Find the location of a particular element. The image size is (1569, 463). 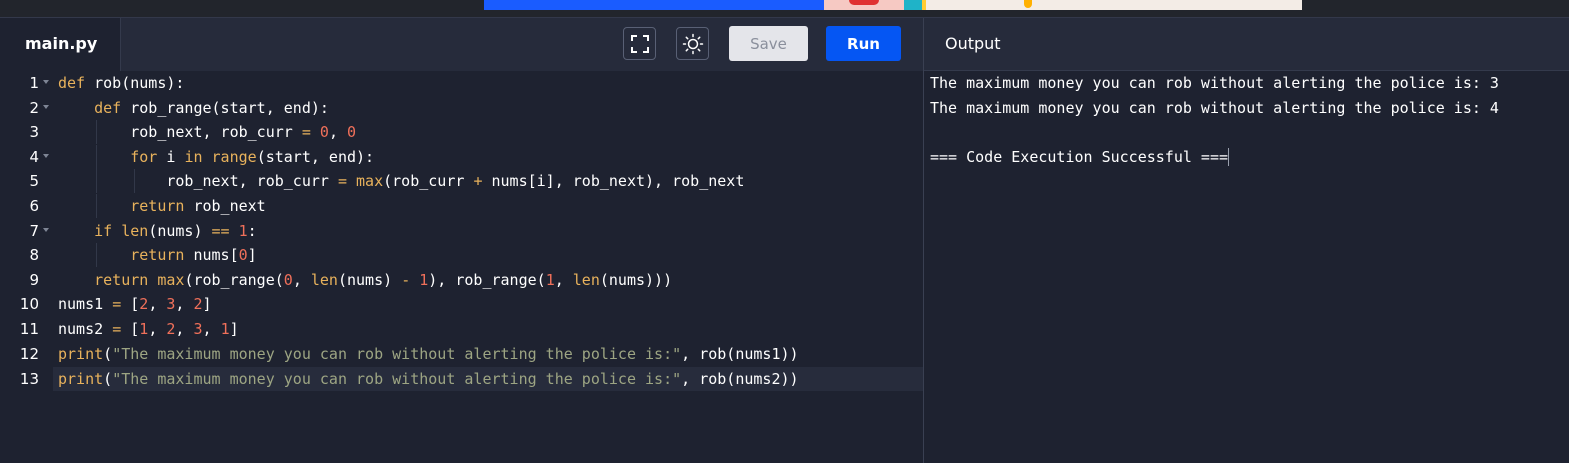

panel-divider is located at coordinates (923, 240).